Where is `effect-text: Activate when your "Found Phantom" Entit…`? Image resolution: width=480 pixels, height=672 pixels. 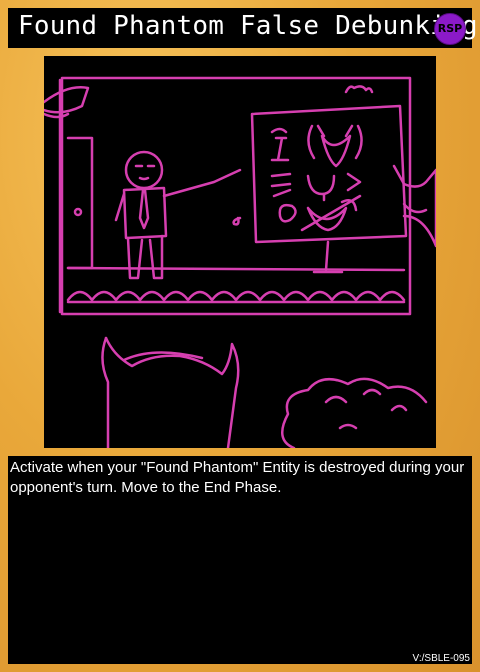
effect-text: Activate when your "Found Phantom" Entit… is located at coordinates (237, 477).